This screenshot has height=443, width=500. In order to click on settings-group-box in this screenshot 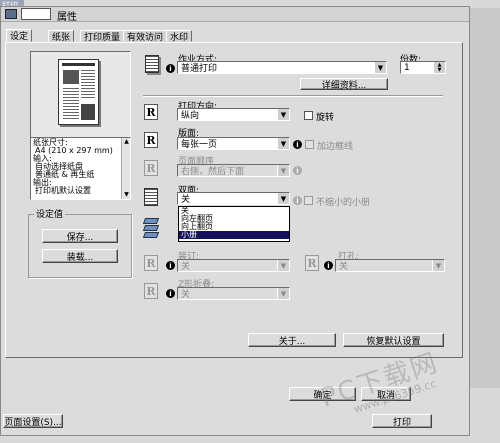, I will do `click(80, 246)`.